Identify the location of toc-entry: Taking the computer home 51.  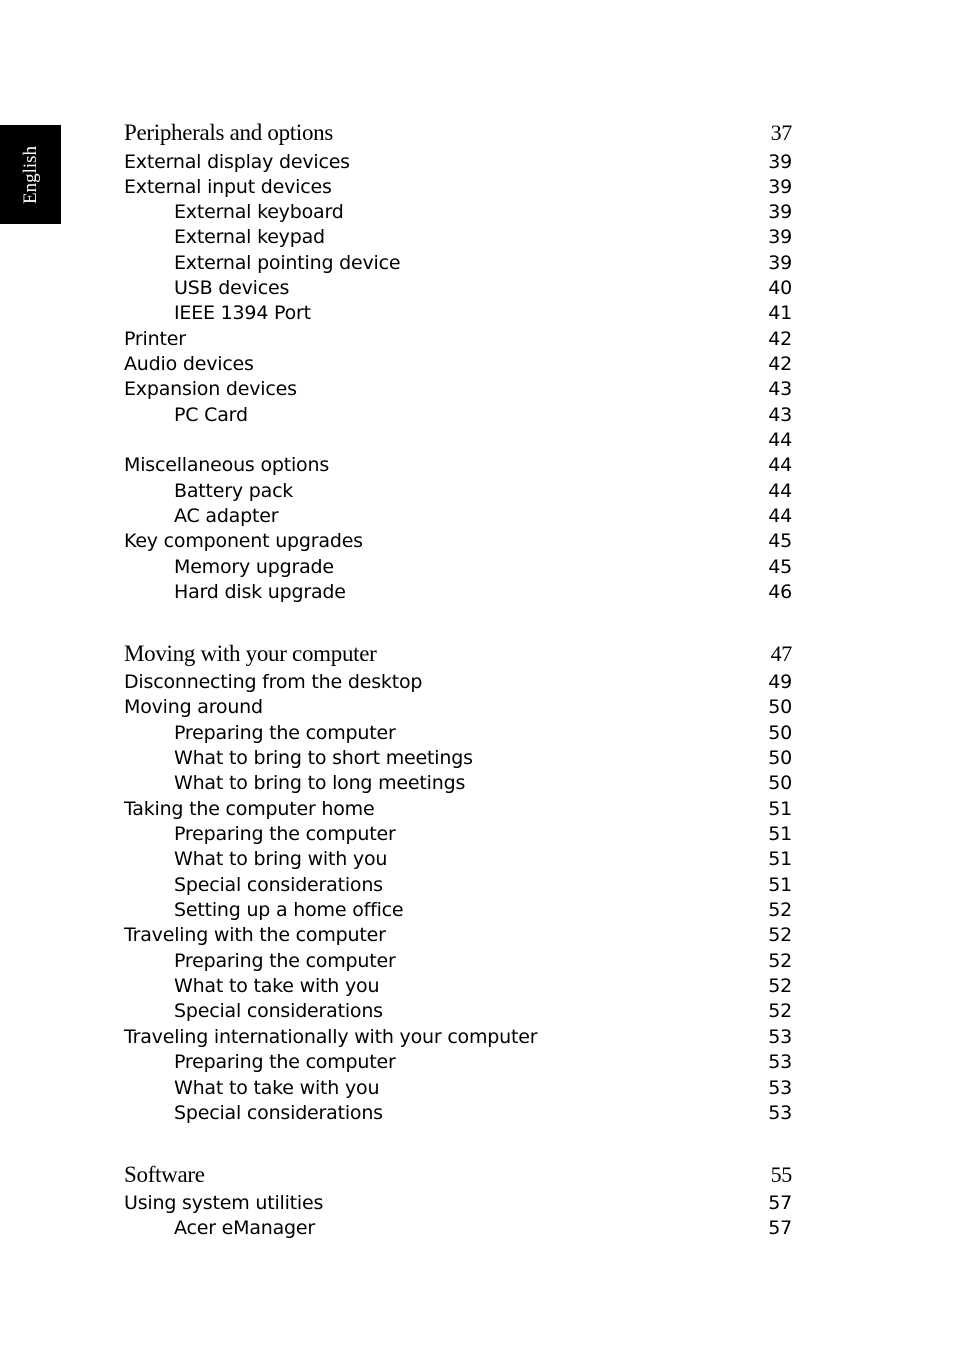
(458, 810).